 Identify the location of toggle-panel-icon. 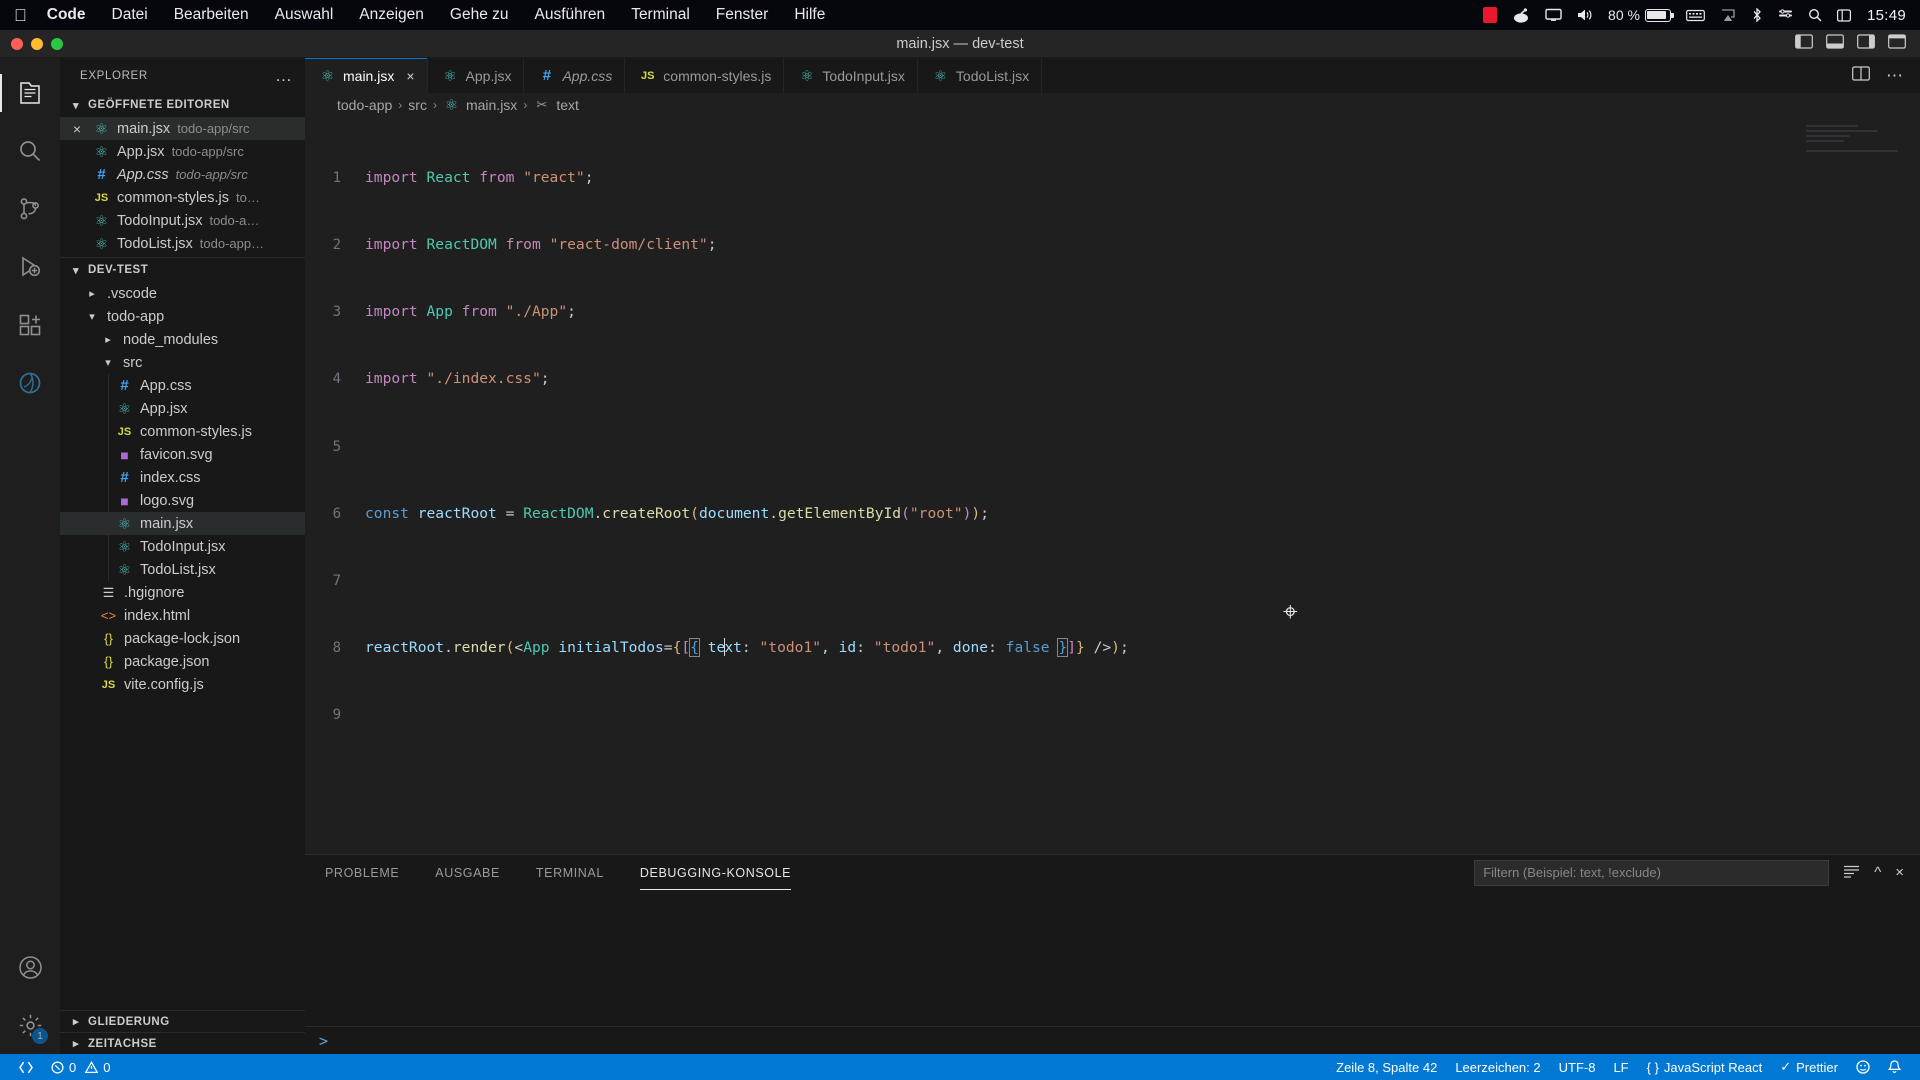
(1835, 43).